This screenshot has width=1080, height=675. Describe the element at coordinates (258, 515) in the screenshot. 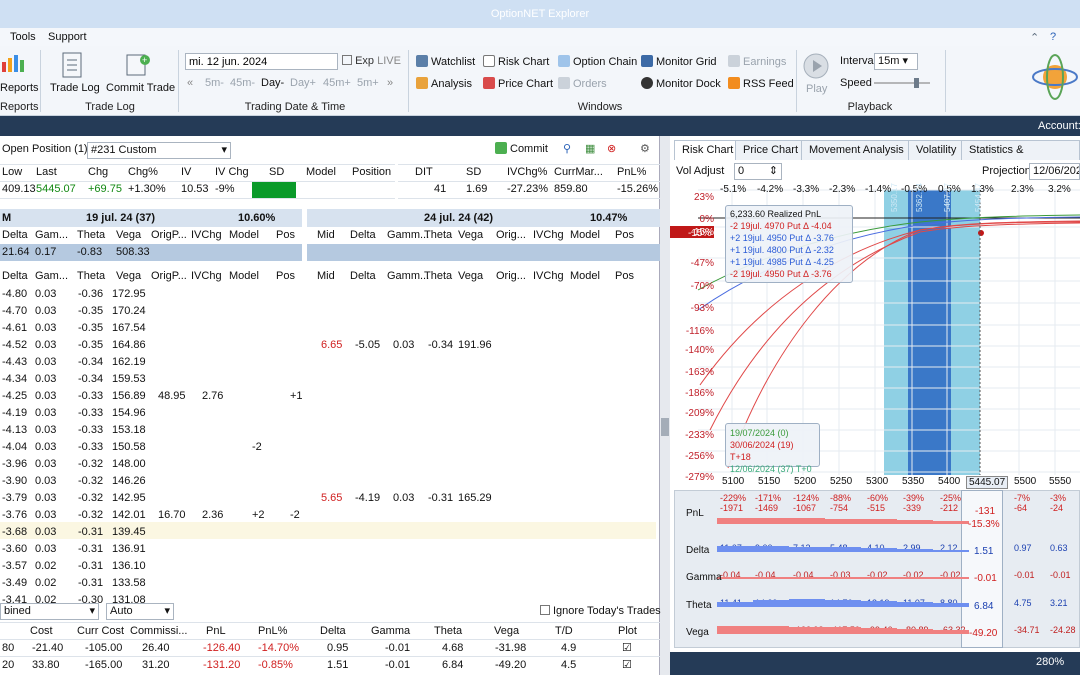

I see `chain-cell: +2` at that location.